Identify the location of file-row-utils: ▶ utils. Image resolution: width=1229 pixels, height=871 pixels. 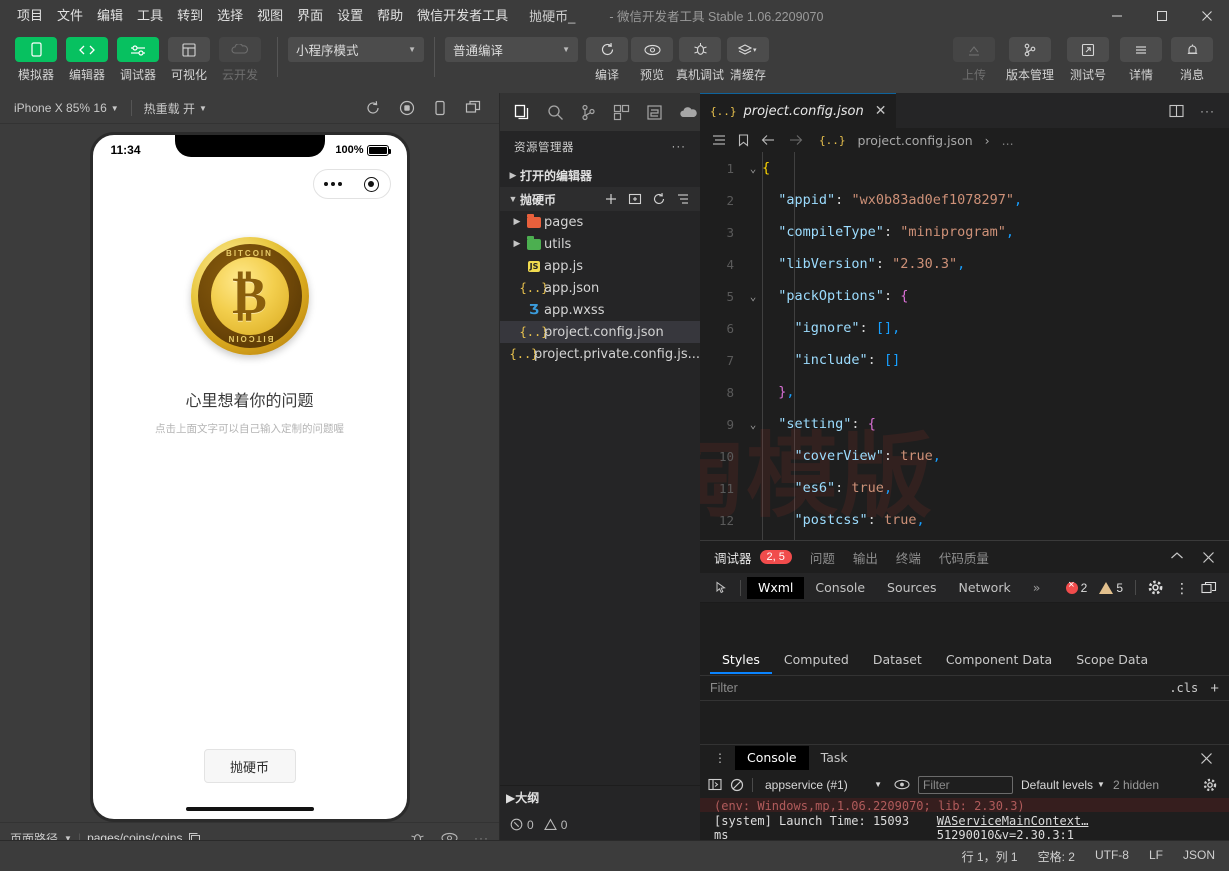
(600, 244).